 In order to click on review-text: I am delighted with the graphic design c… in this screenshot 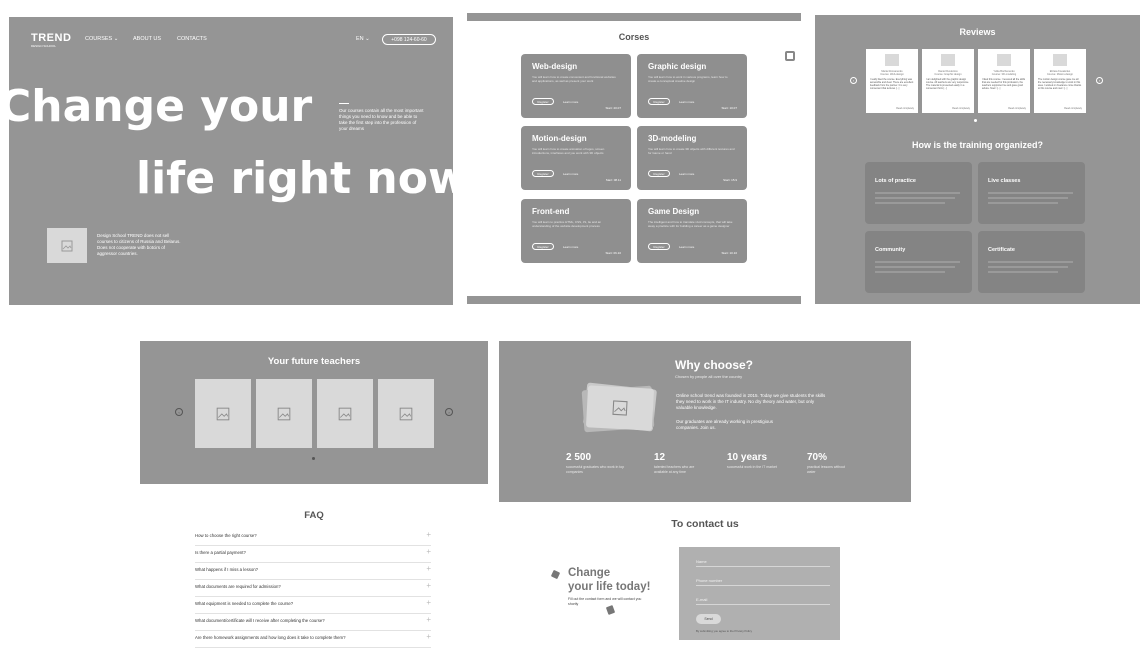, I will do `click(948, 84)`.